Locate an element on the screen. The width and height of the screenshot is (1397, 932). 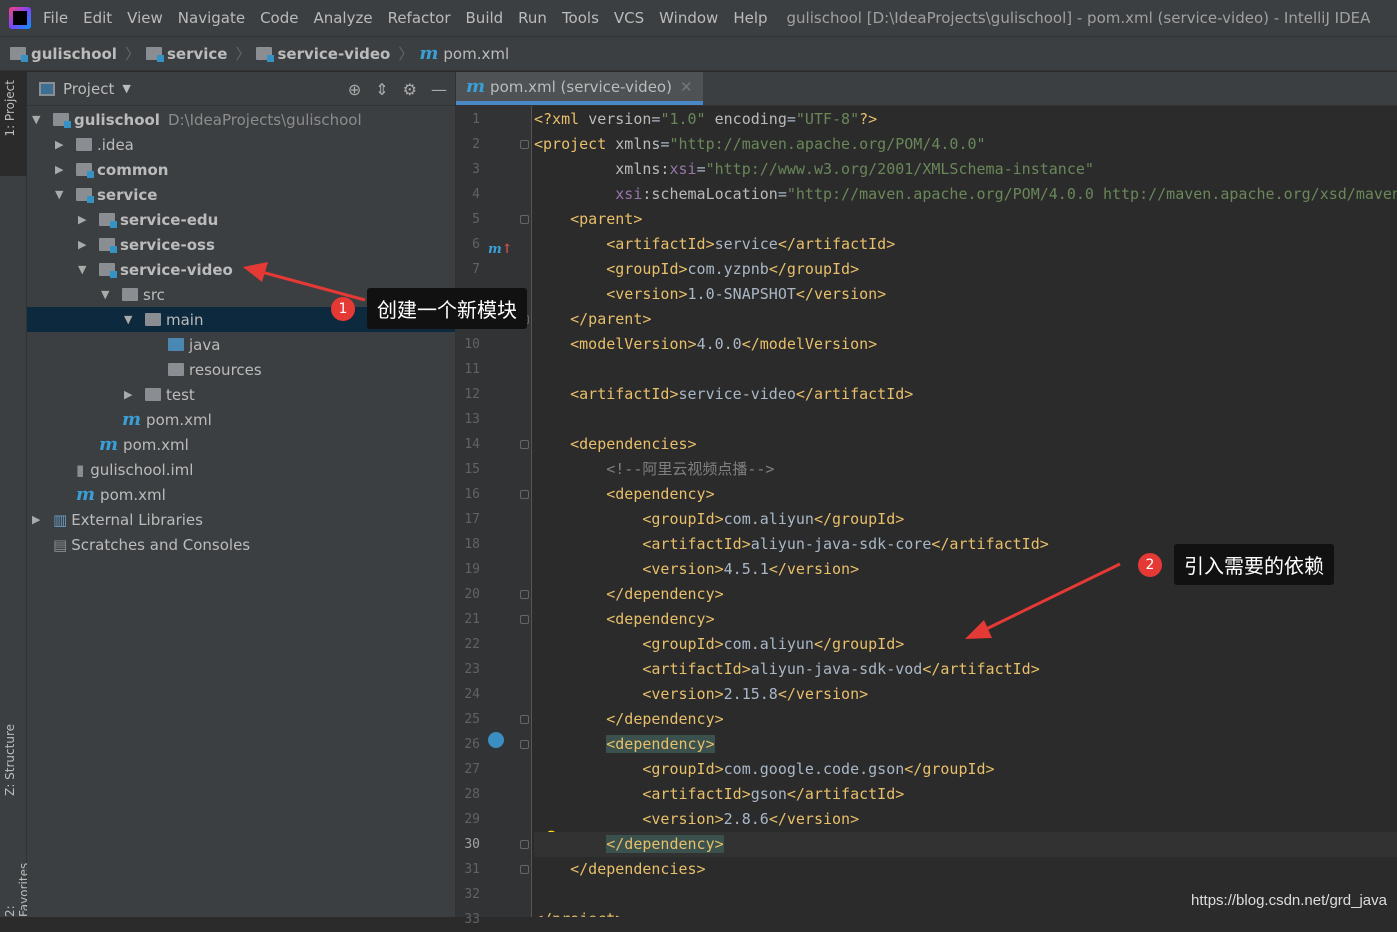
code-line: <dependencies> is located at coordinates (965, 444).